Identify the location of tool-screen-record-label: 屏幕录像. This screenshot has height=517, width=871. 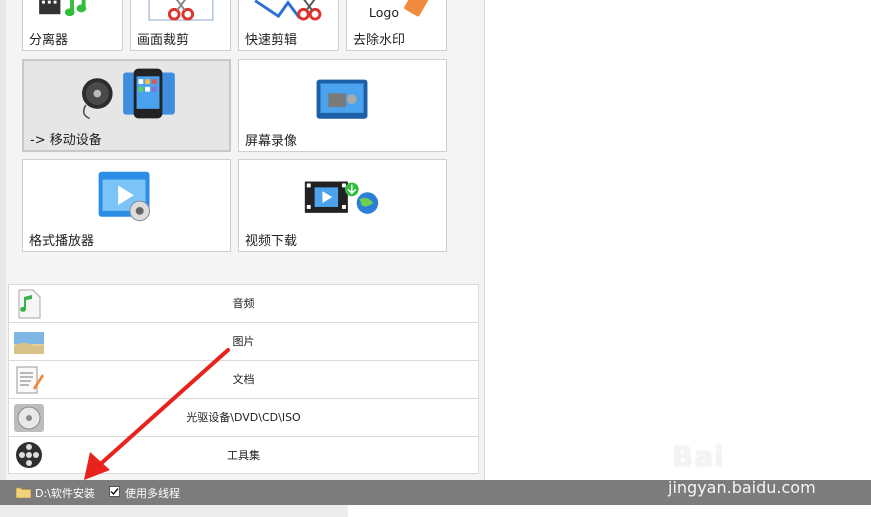
(271, 141).